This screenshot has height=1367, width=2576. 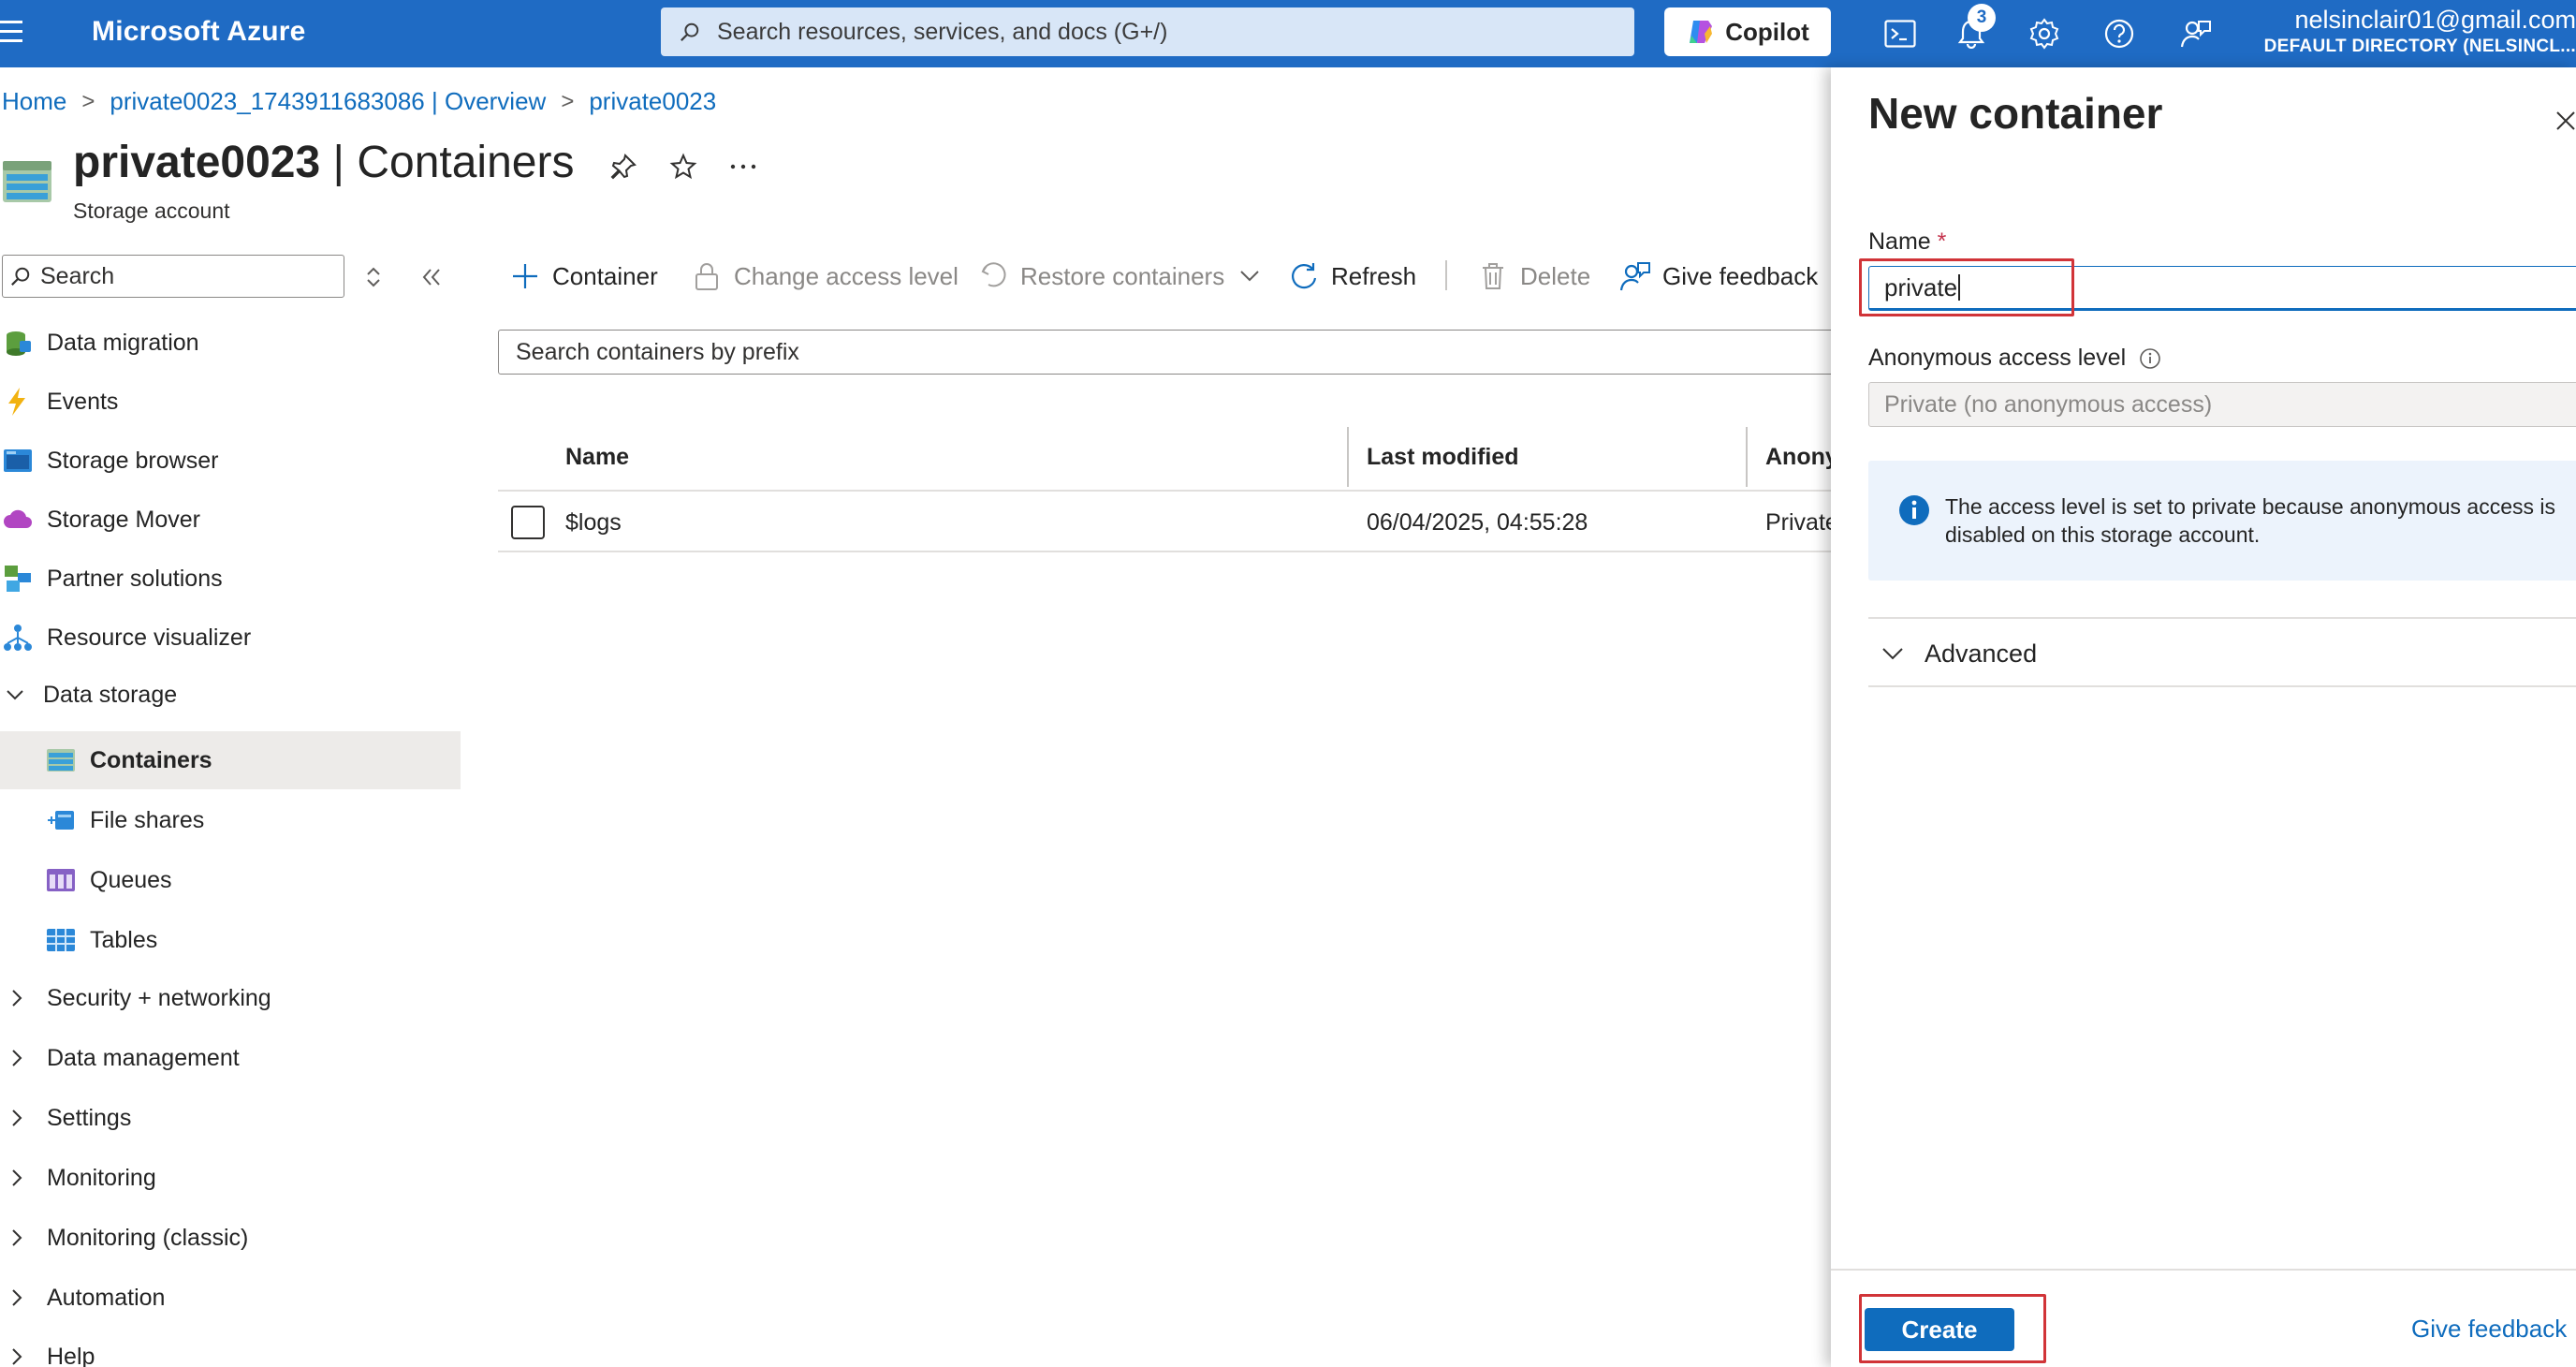 I want to click on breadcrumb-overview: private0023_1743911683086 | Overview, so click(x=328, y=101).